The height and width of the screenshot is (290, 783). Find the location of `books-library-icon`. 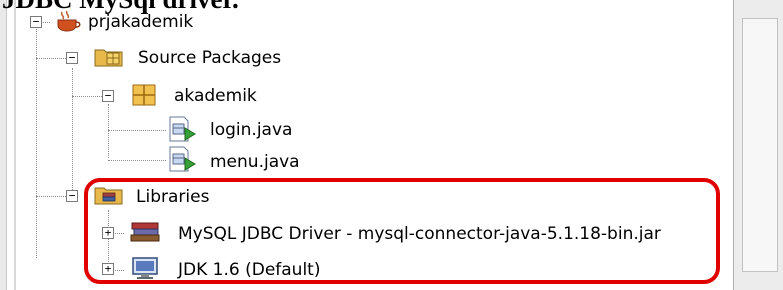

books-library-icon is located at coordinates (146, 234).